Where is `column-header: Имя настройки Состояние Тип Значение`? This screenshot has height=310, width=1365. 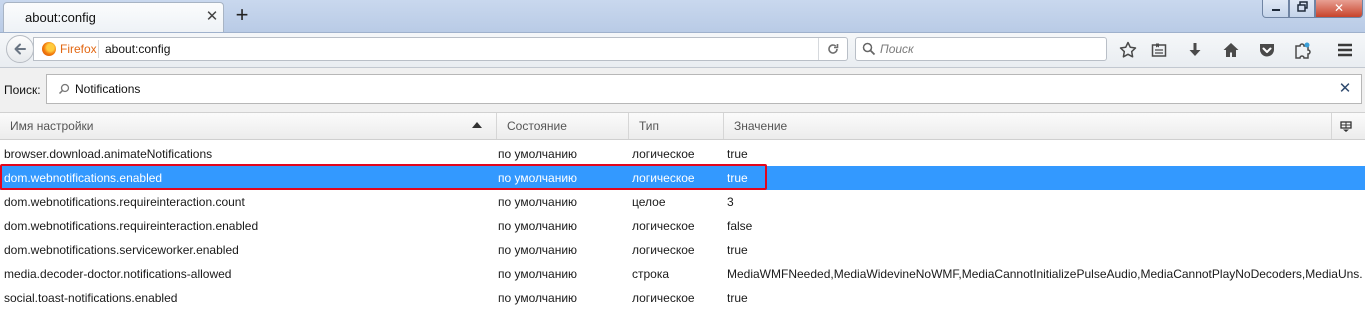 column-header: Имя настройки Состояние Тип Значение is located at coordinates (682, 126).